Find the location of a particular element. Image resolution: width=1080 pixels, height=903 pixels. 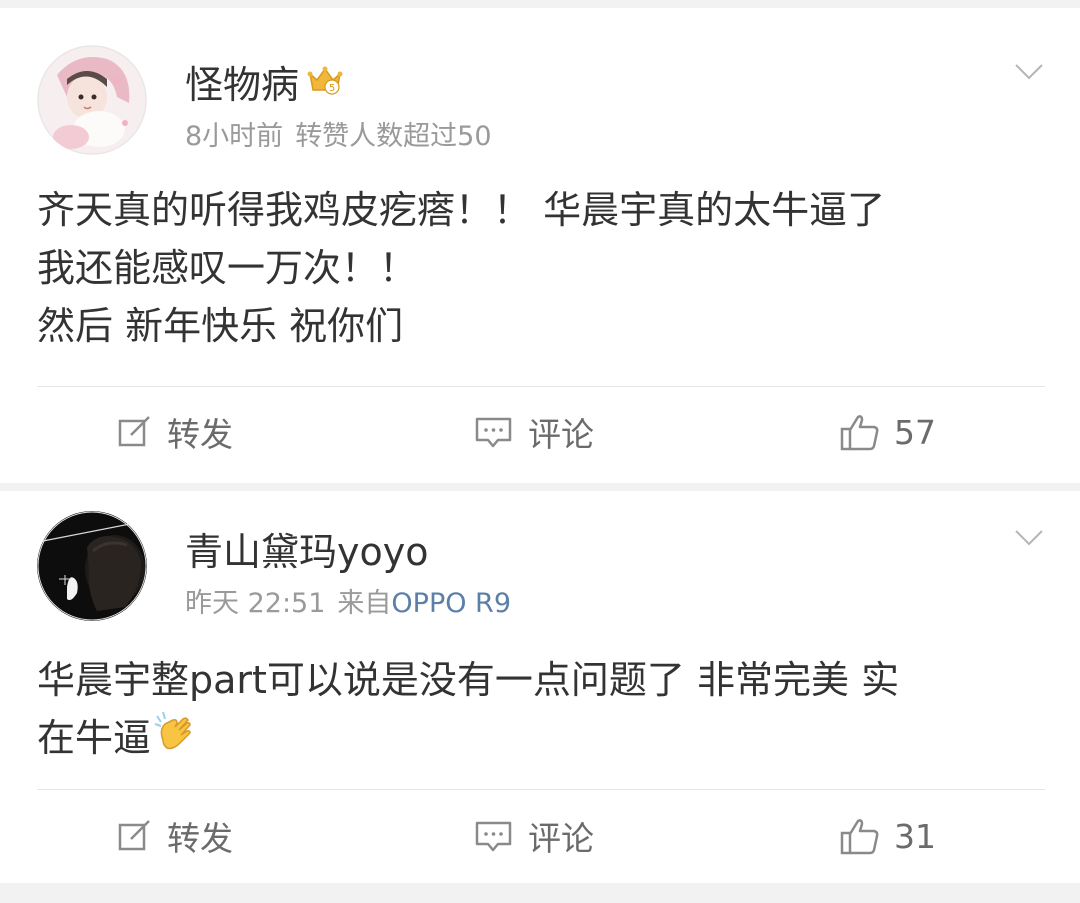

source-prefix: 来自 is located at coordinates (364, 603).